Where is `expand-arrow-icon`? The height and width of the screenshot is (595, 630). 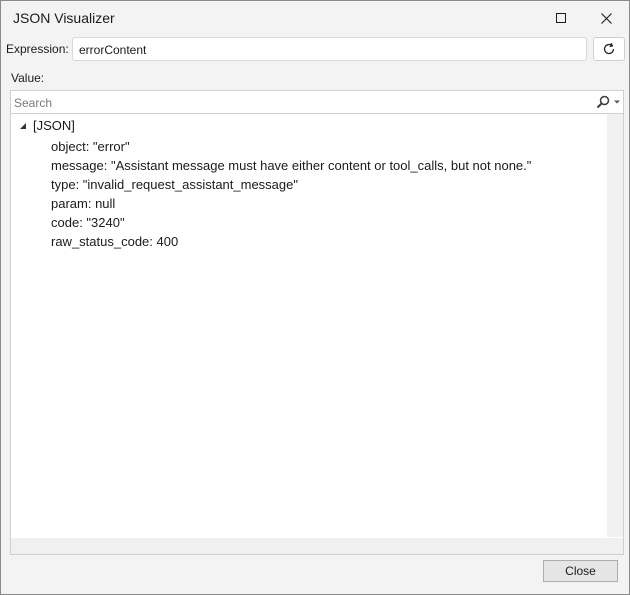 expand-arrow-icon is located at coordinates (23, 126).